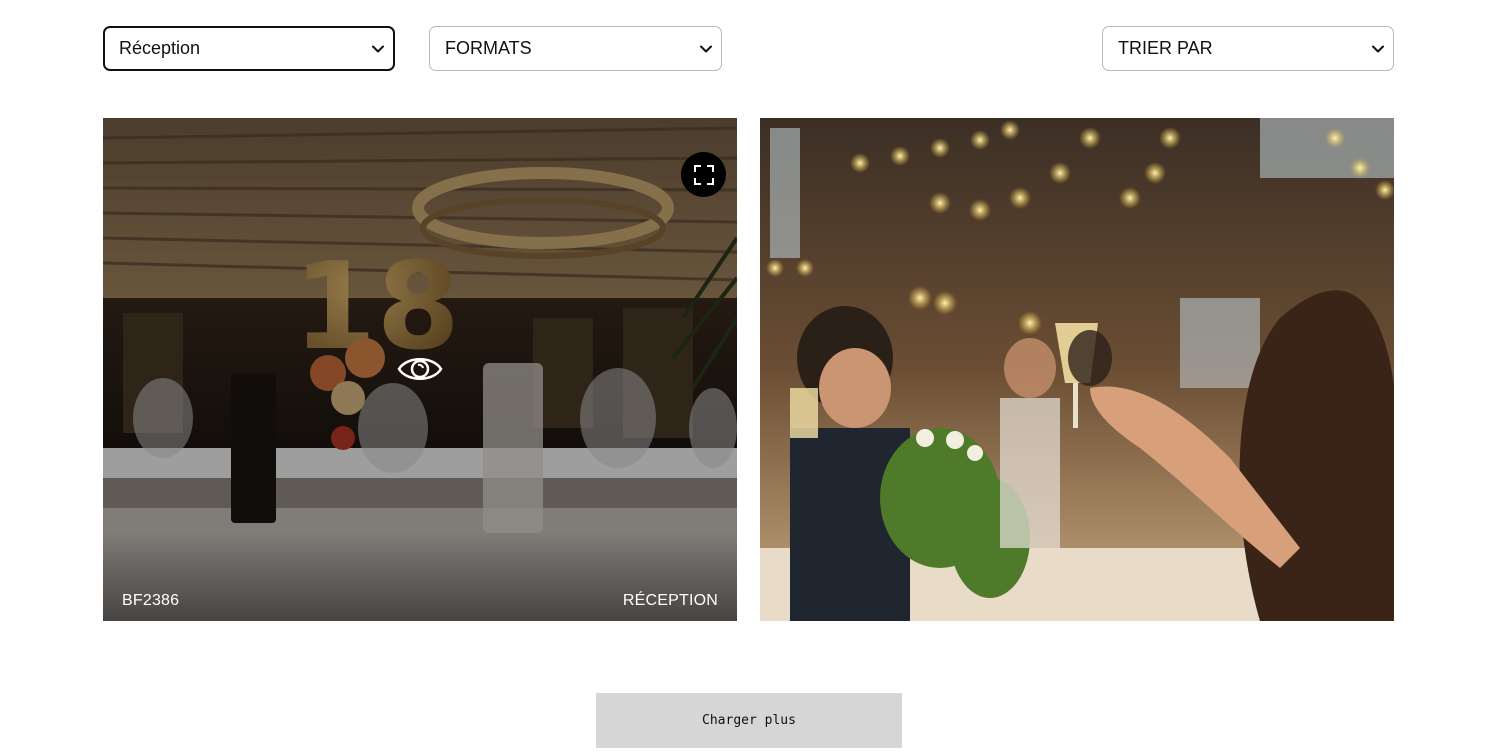 Image resolution: width=1499 pixels, height=753 pixels. Describe the element at coordinates (1248, 48) in the screenshot. I see `sort-select: TRIER PAR` at that location.